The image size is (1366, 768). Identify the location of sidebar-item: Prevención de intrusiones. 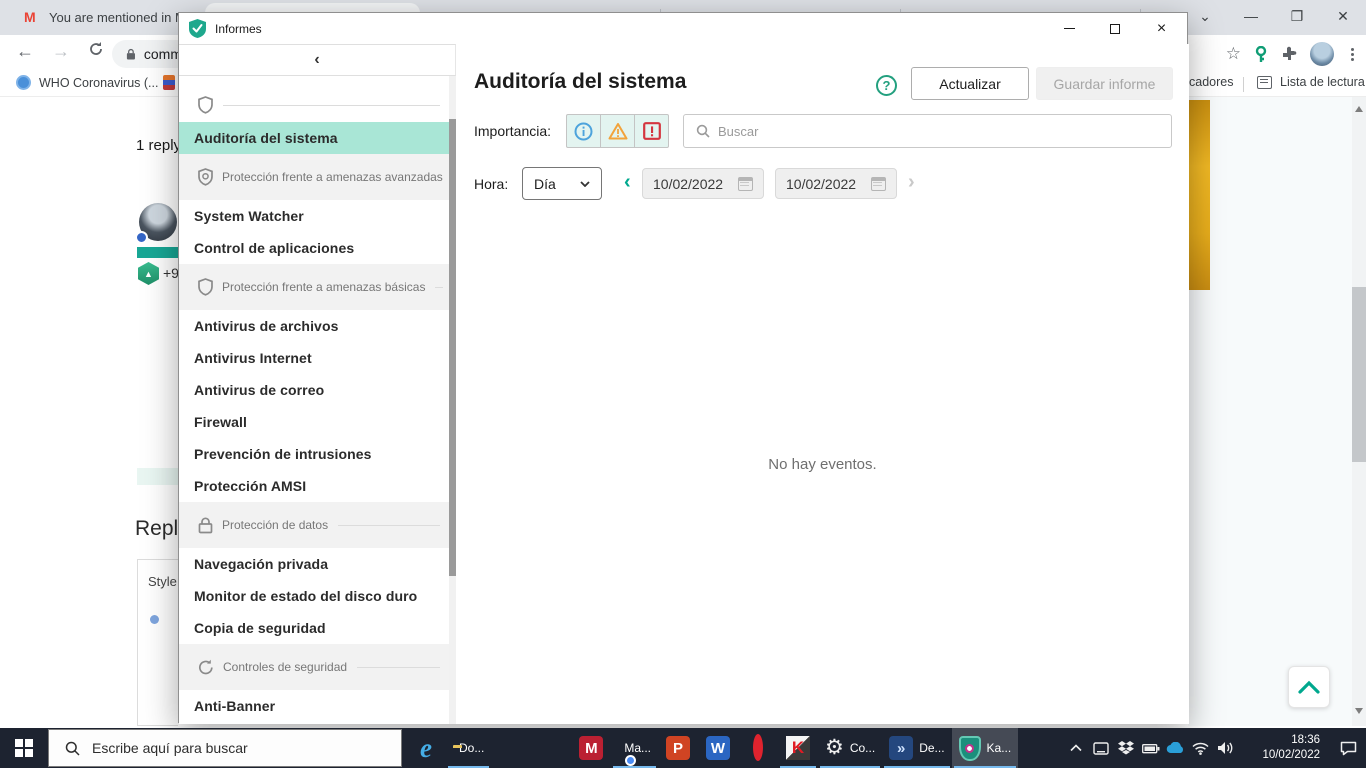
(317, 454).